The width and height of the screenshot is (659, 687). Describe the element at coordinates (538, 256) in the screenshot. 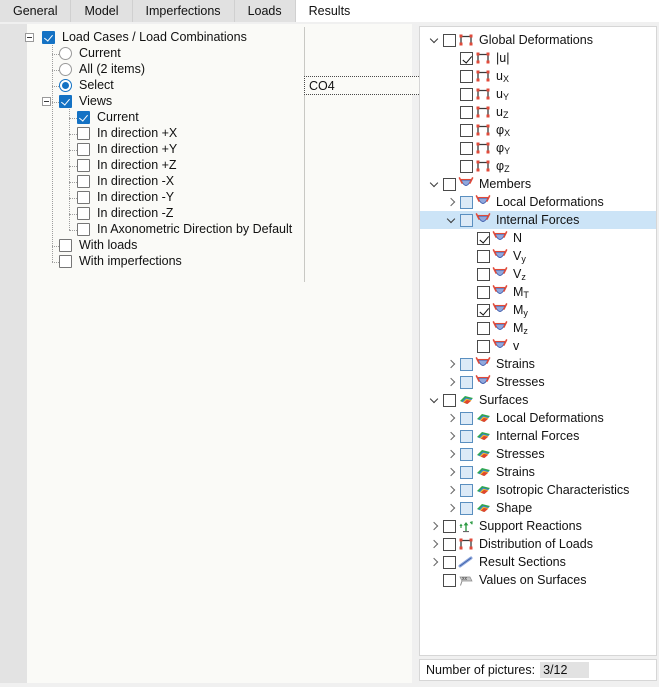

I see `results-tree-item-v-y: Vy` at that location.